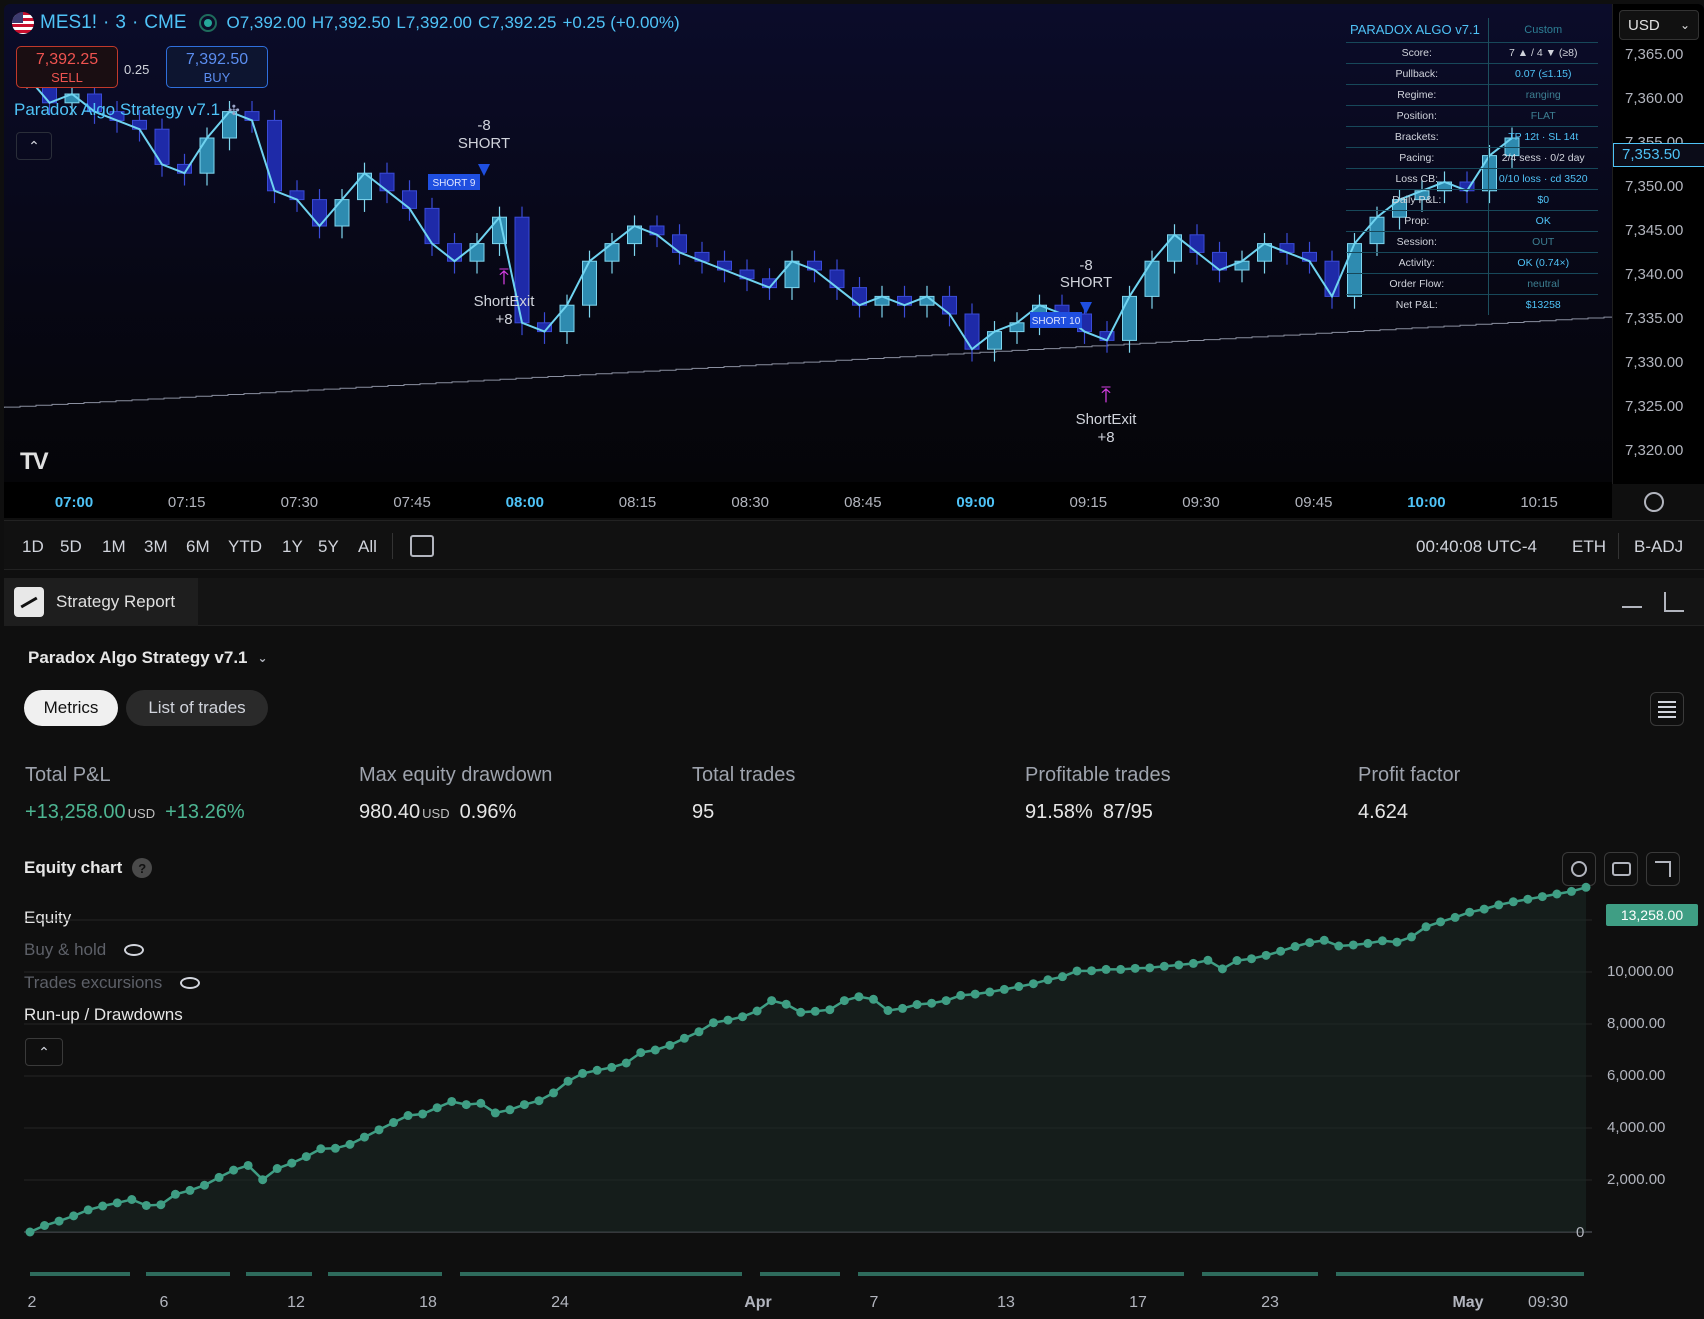 Image resolution: width=1704 pixels, height=1319 pixels. What do you see at coordinates (1127, 812) in the screenshot?
I see `metric-extra: 87/95` at bounding box center [1127, 812].